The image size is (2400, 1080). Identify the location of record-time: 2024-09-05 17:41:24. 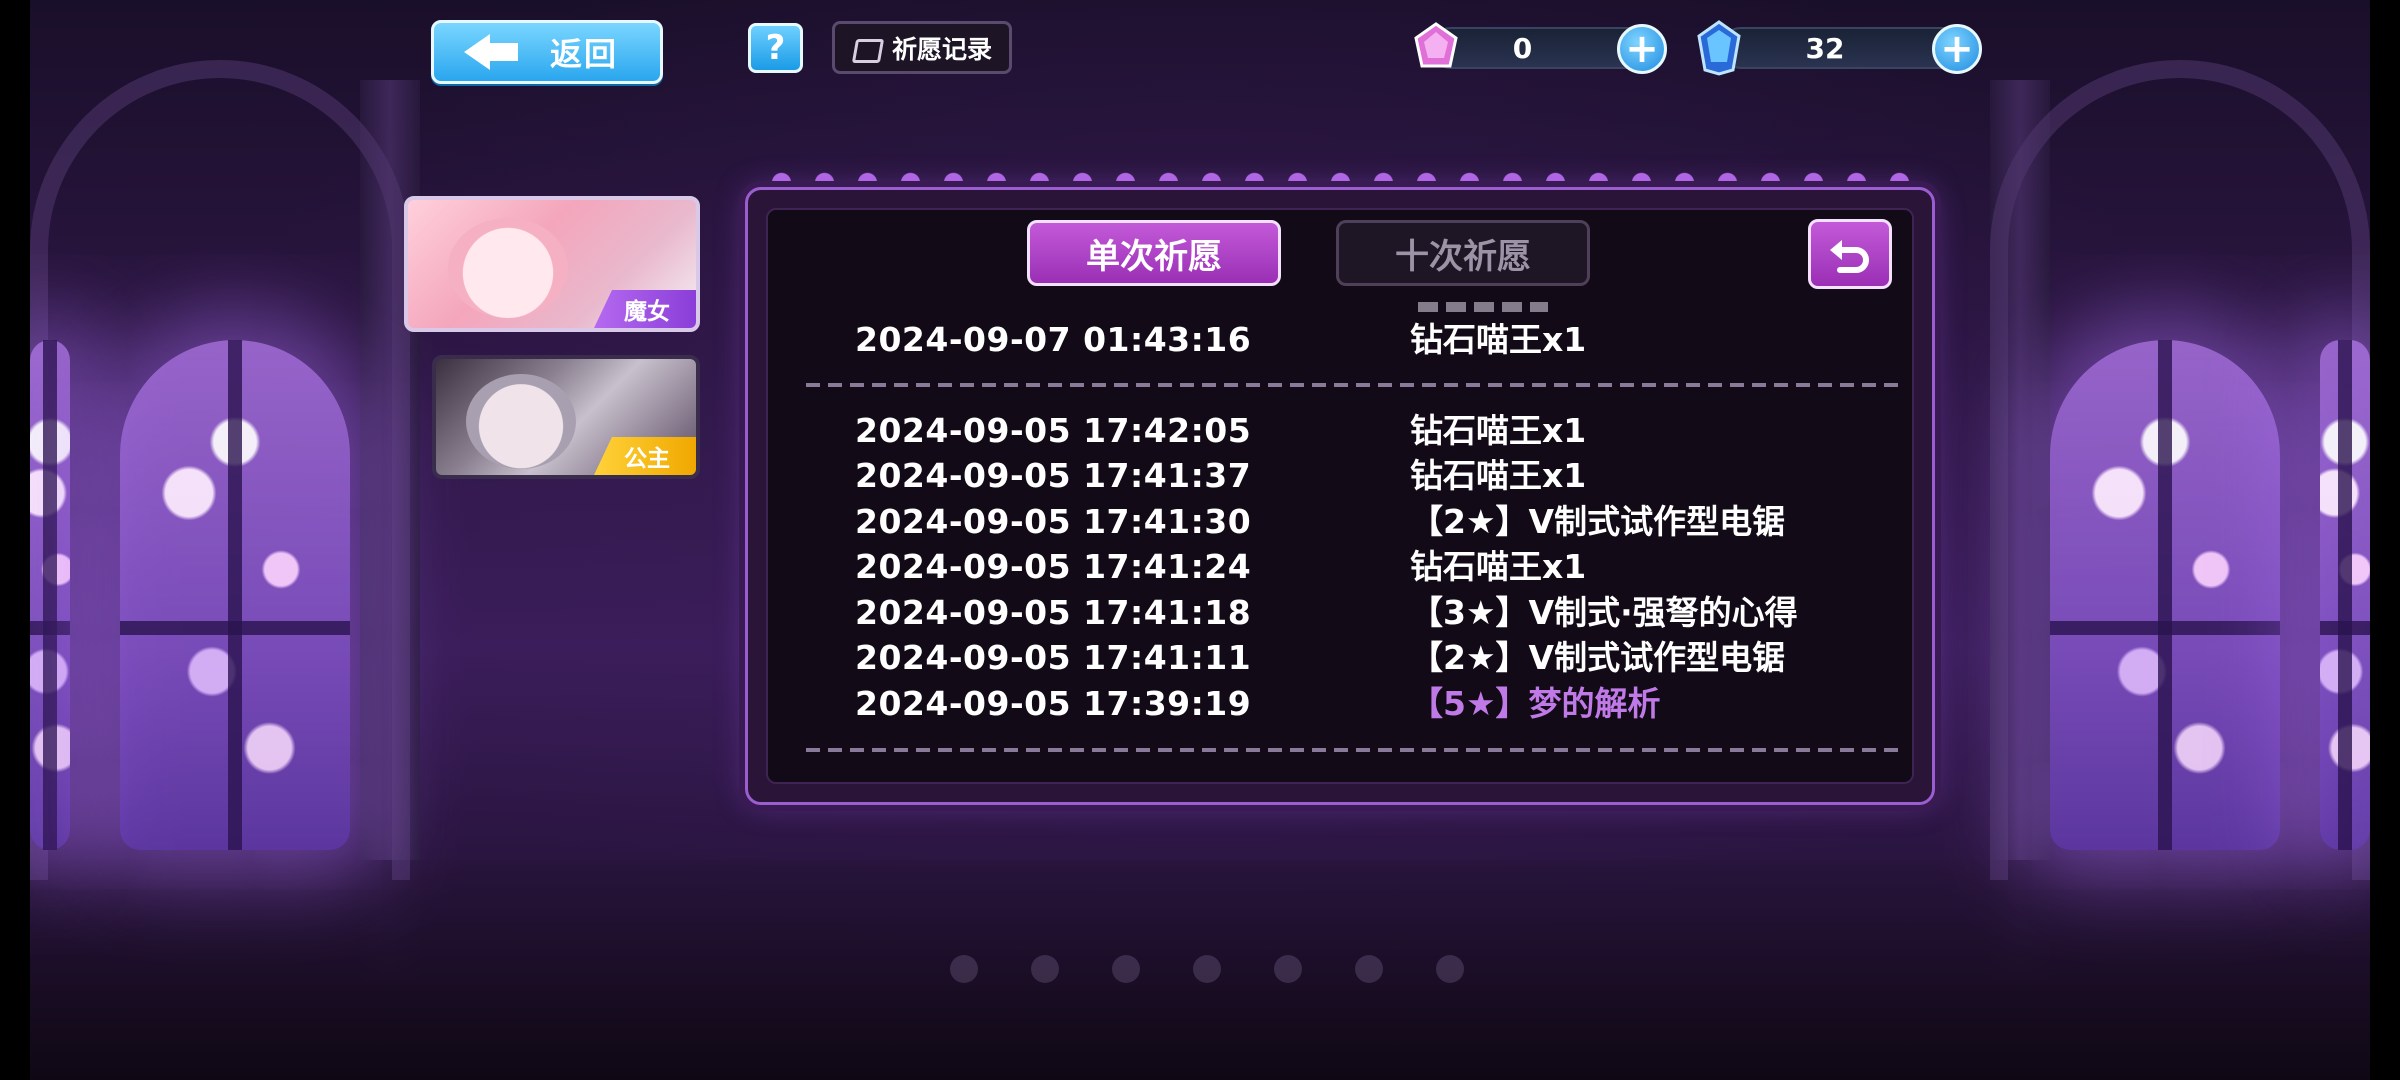
(1053, 566).